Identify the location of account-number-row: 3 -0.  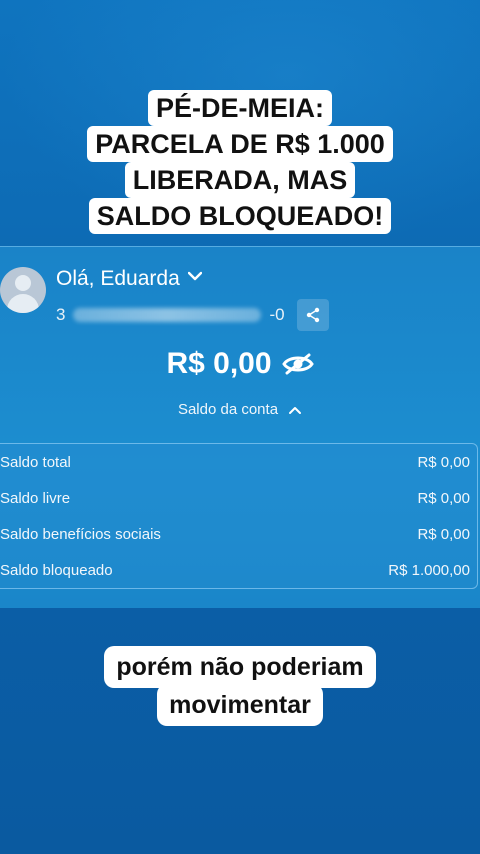
(192, 315).